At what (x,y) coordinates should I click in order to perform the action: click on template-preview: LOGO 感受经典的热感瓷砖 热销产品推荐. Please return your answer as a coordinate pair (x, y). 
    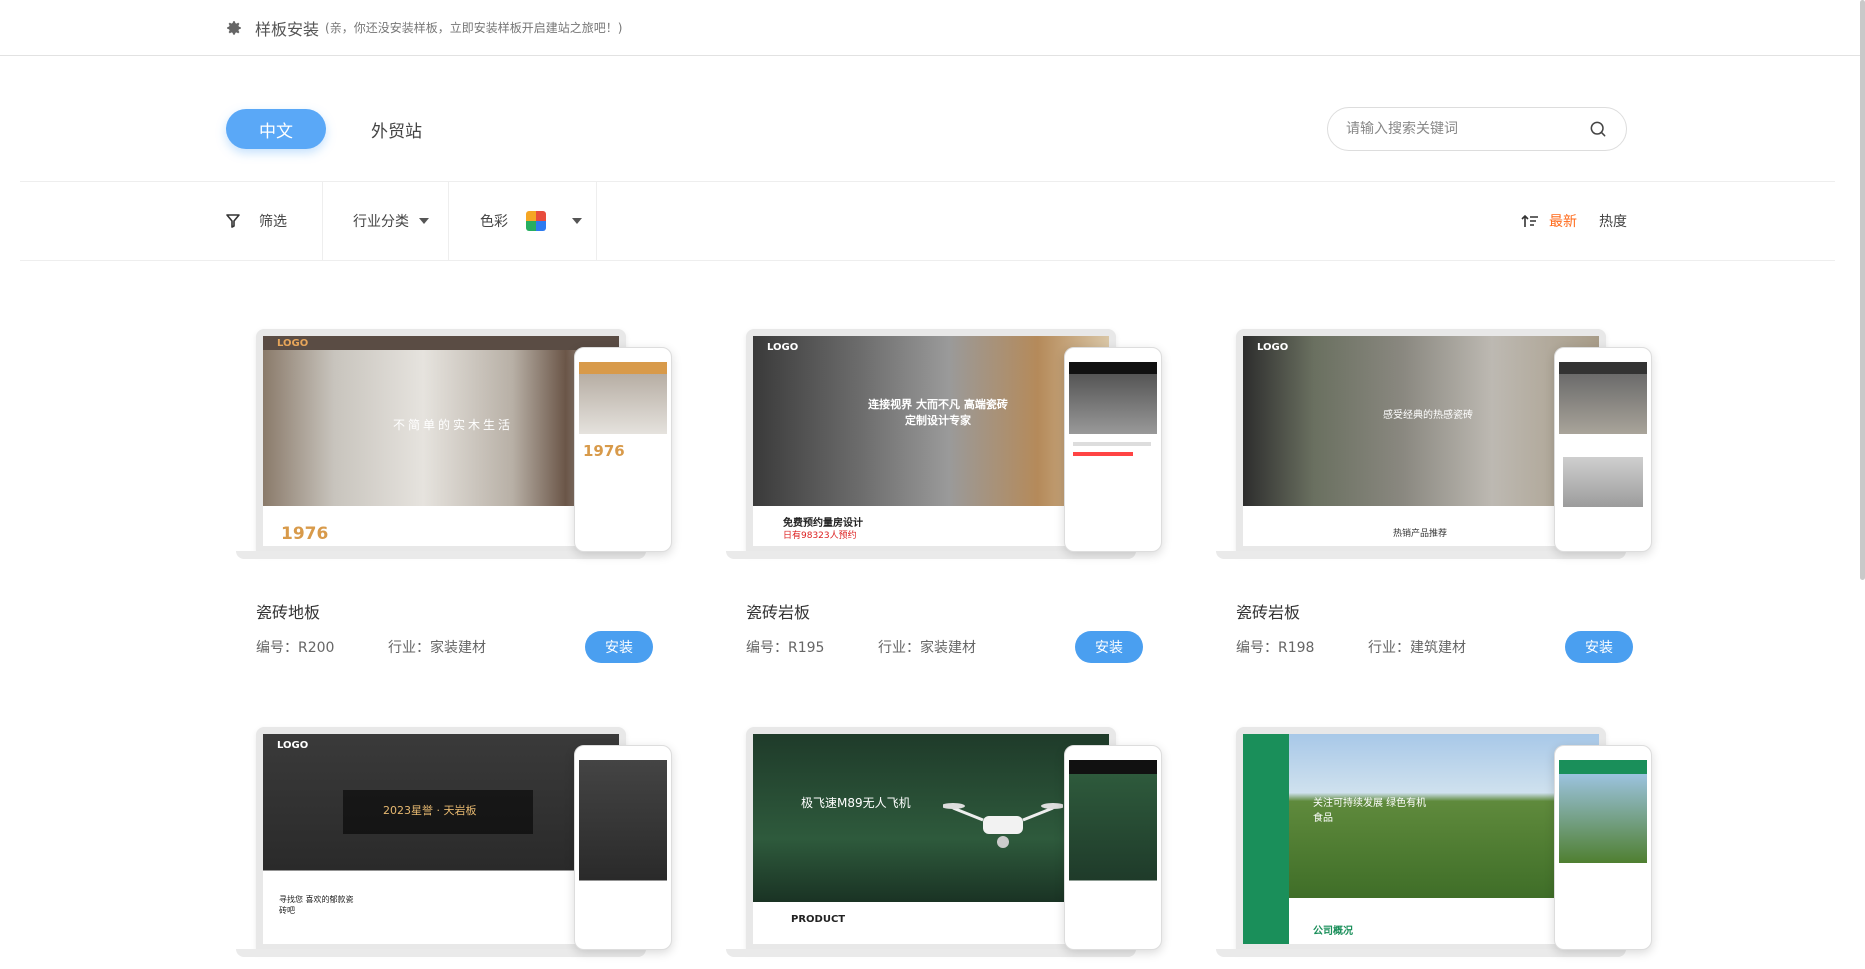
    Looking at the image, I should click on (1434, 444).